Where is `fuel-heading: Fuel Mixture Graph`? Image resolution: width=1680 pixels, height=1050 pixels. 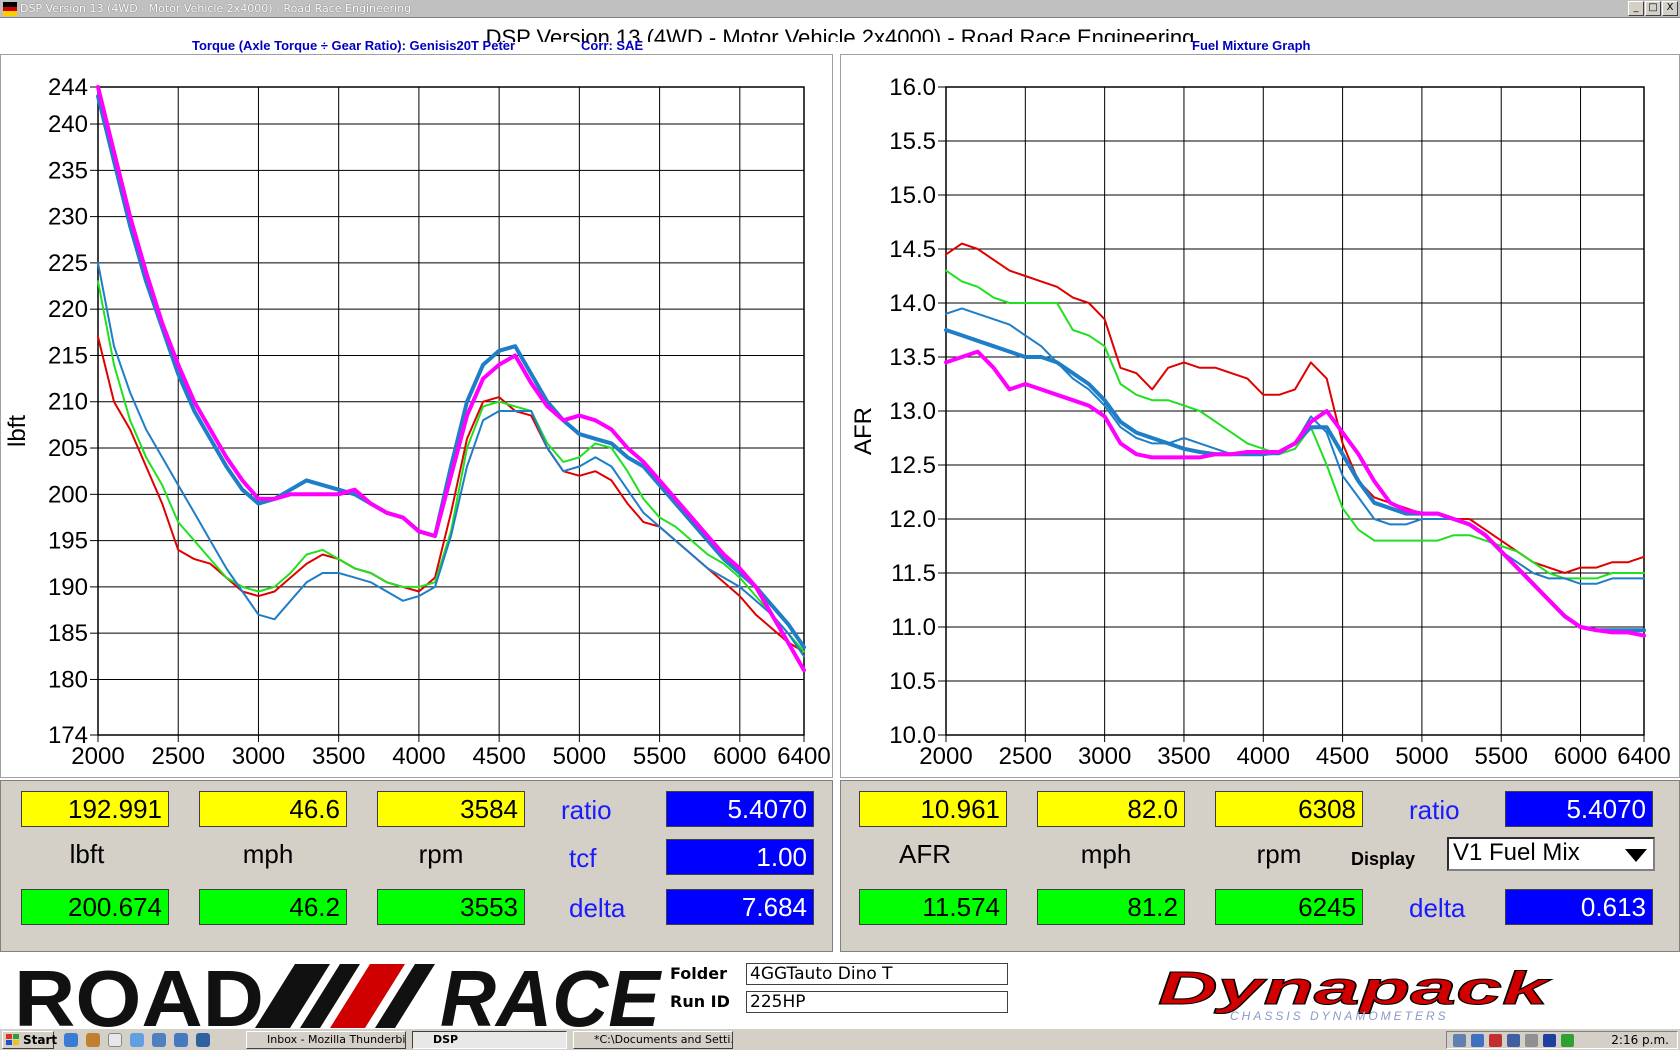
fuel-heading: Fuel Mixture Graph is located at coordinates (1251, 45).